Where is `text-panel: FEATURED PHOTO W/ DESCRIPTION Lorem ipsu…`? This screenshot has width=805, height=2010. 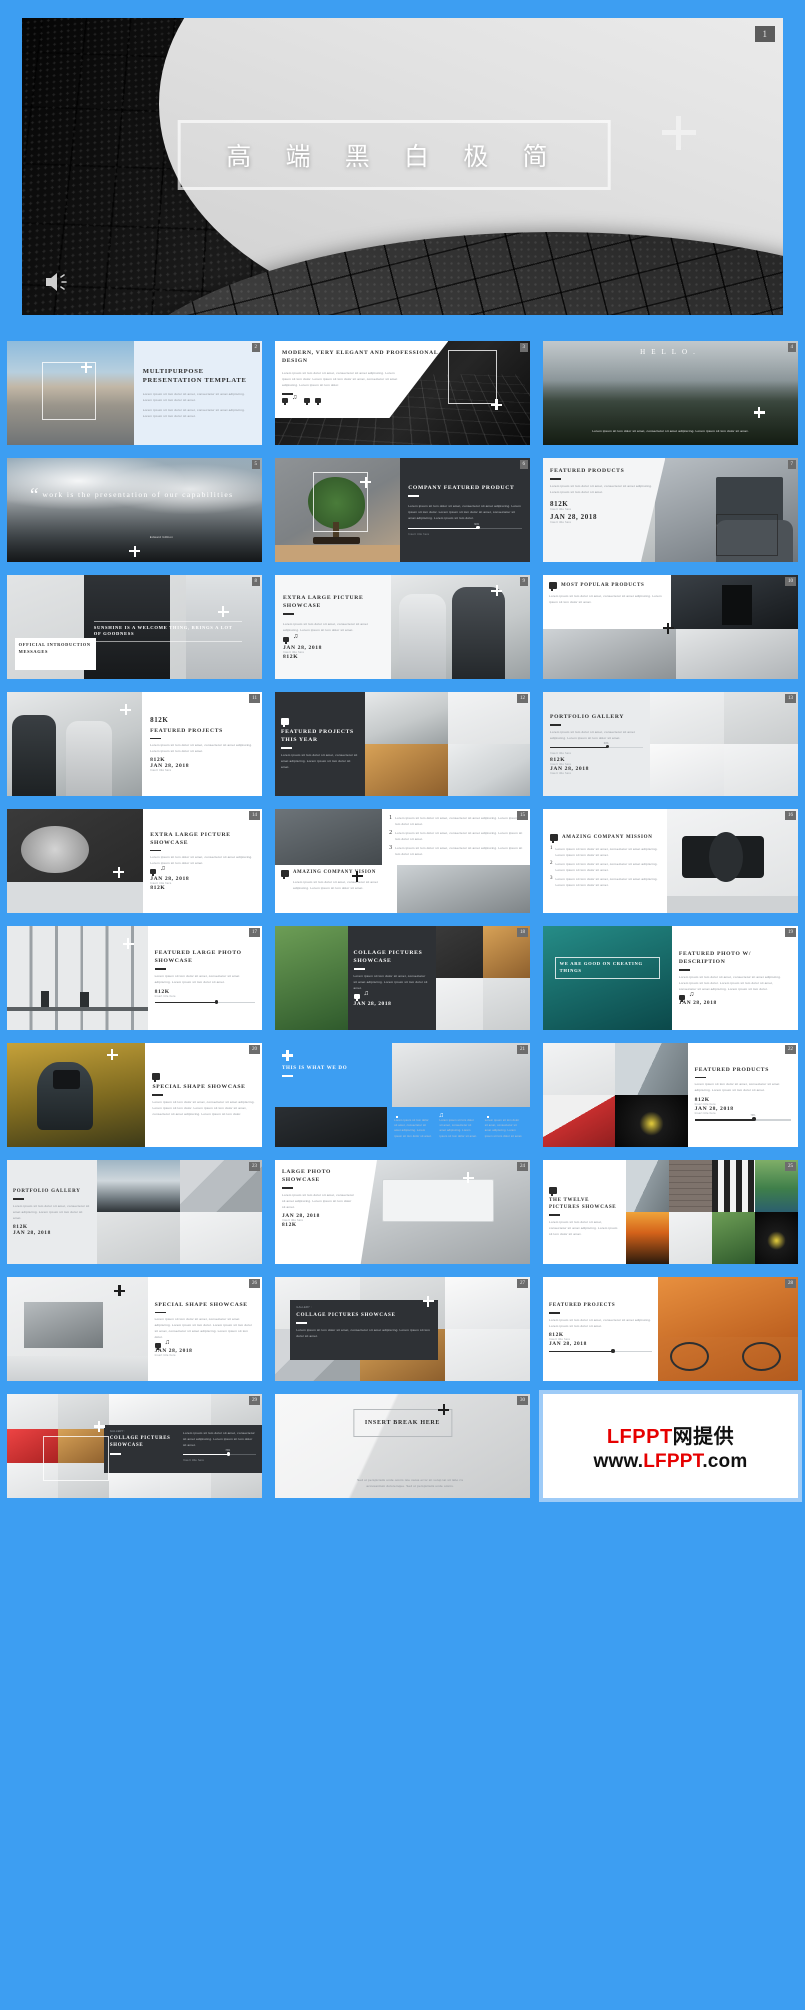
text-panel: FEATURED PHOTO W/ DESCRIPTION Lorem ipsu… is located at coordinates (734, 978).